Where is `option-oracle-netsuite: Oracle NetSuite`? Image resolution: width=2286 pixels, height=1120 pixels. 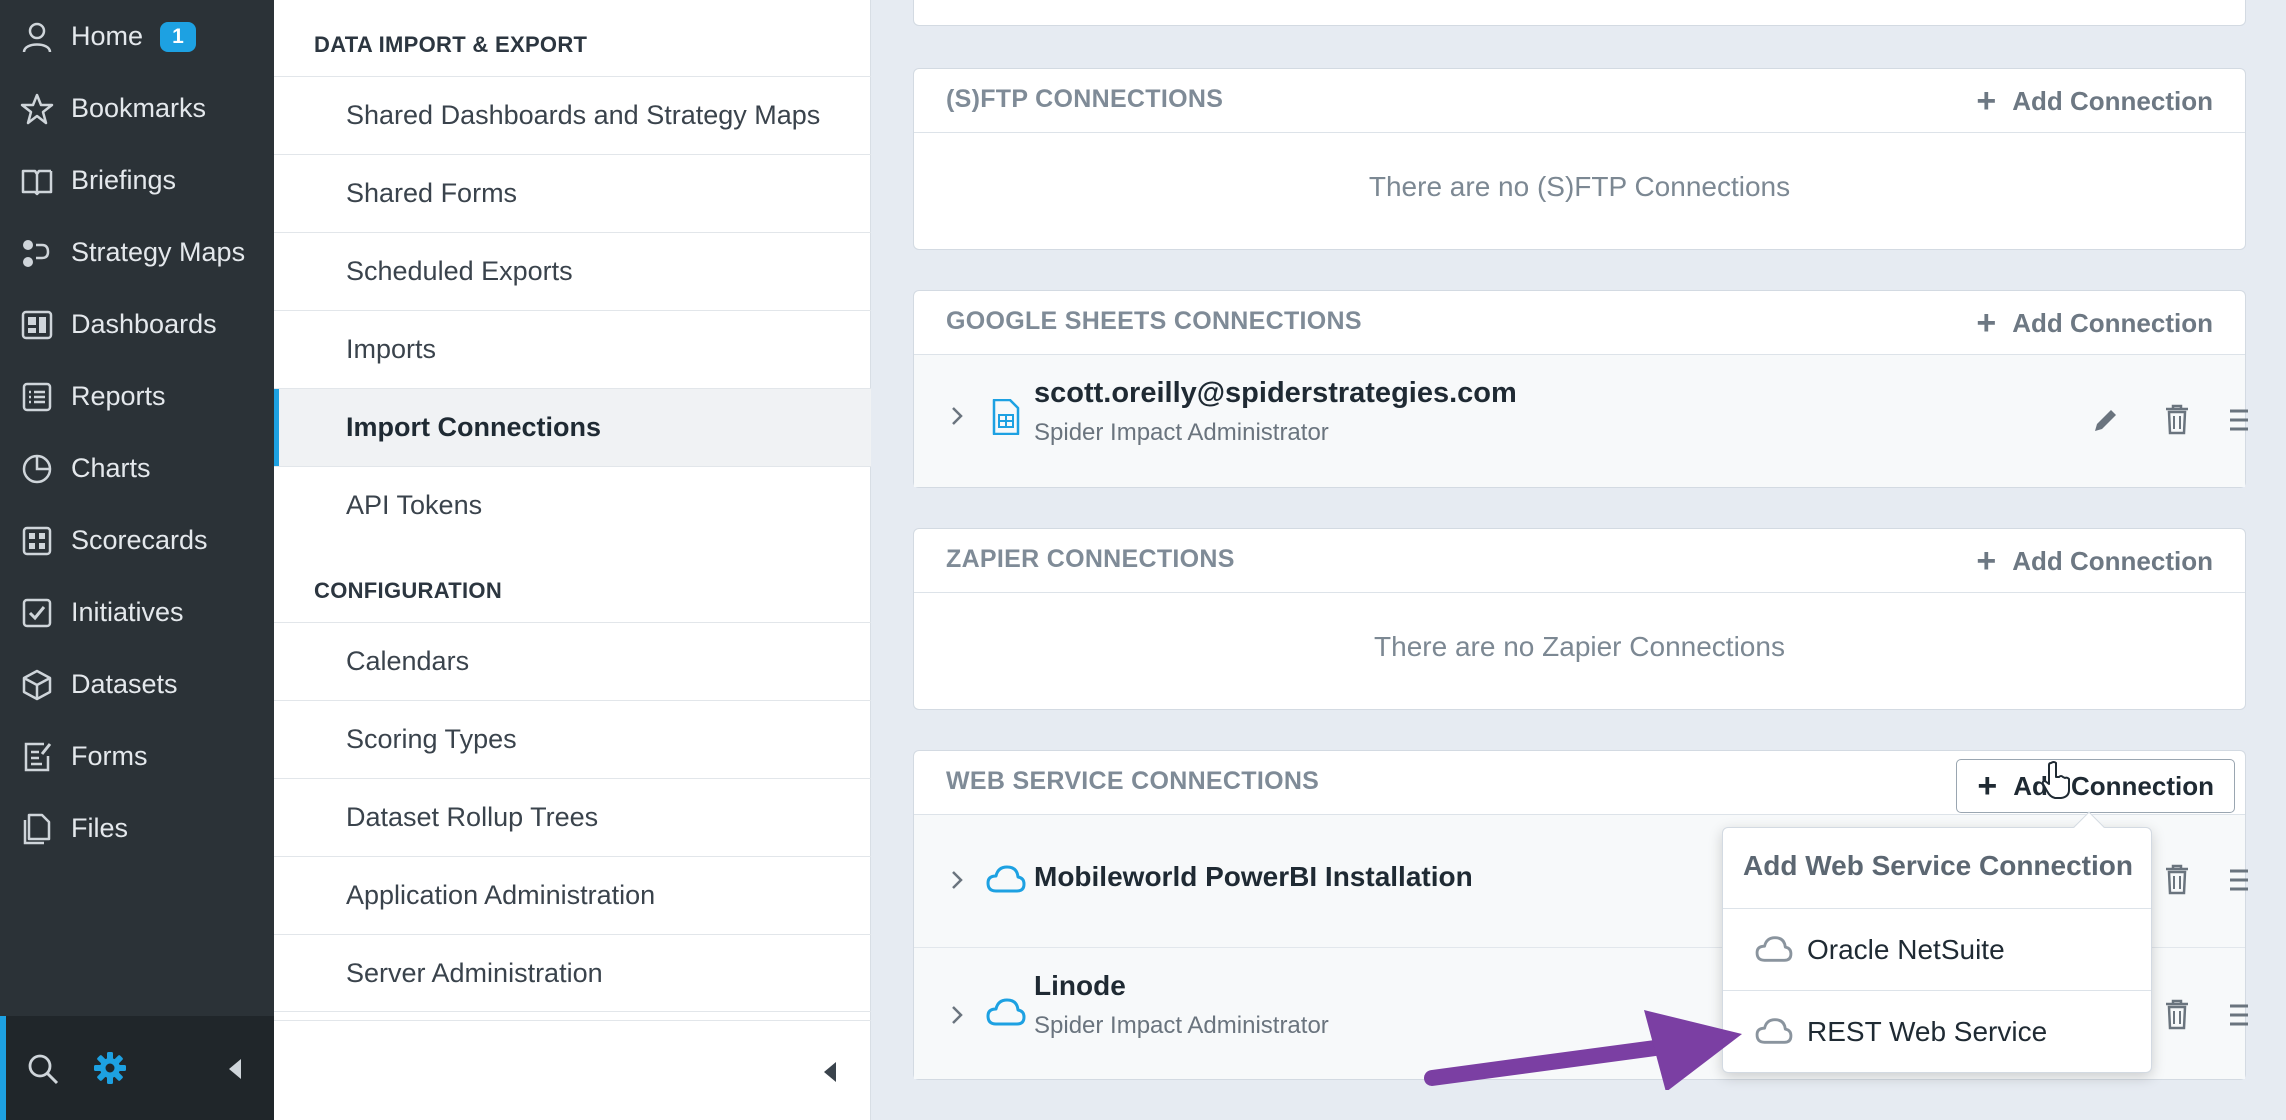
option-oracle-netsuite: Oracle NetSuite is located at coordinates (1937, 949).